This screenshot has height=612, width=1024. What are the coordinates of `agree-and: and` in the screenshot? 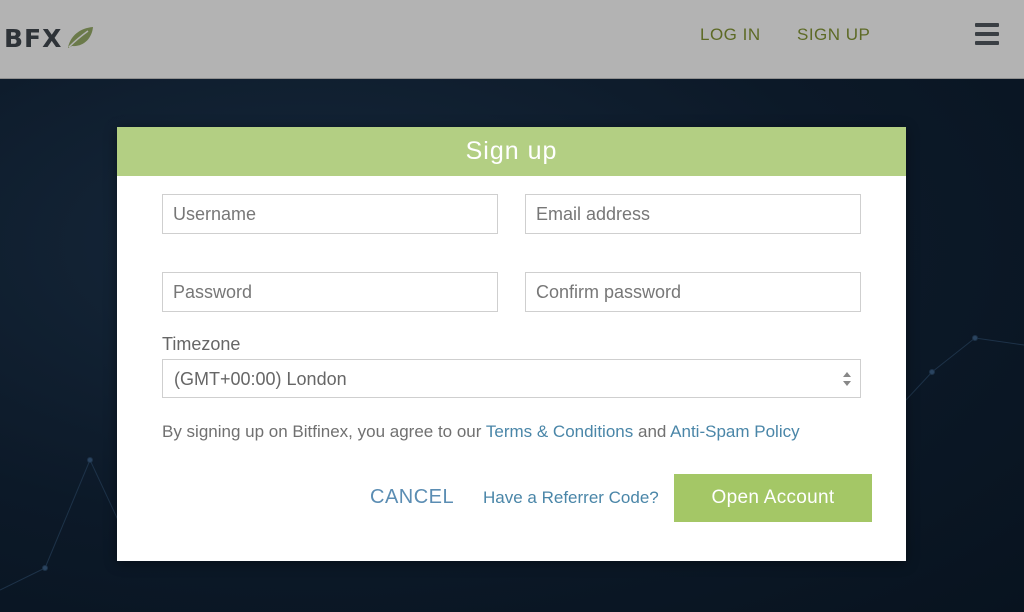 It's located at (652, 431).